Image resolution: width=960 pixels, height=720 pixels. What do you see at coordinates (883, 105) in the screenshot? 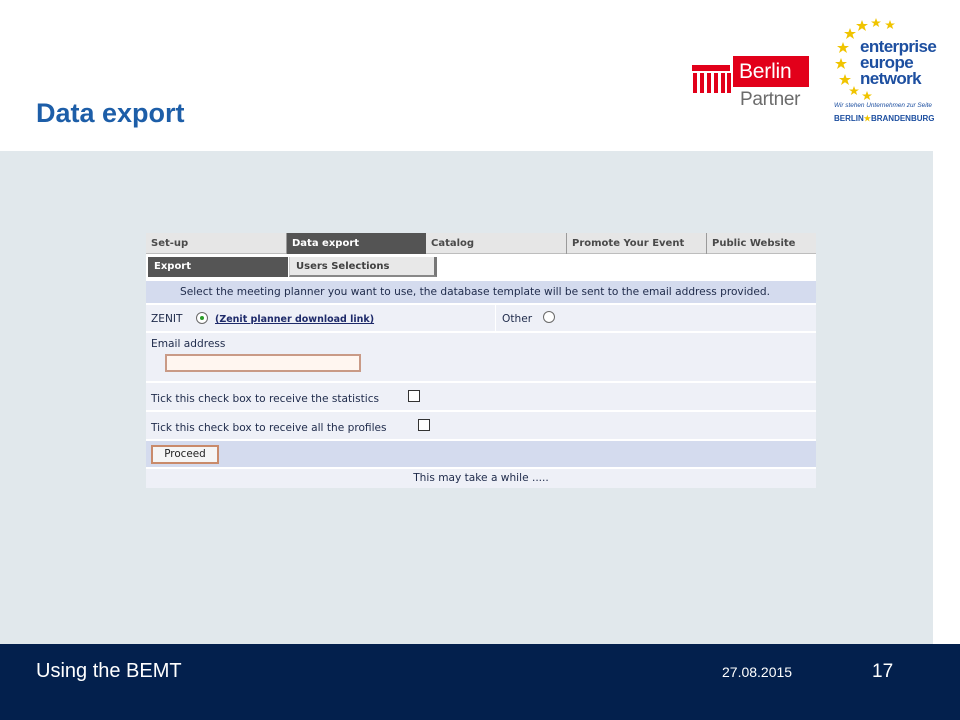
I see `een-logo-tagline: Wir stehen Unternehmen zur Seite` at bounding box center [883, 105].